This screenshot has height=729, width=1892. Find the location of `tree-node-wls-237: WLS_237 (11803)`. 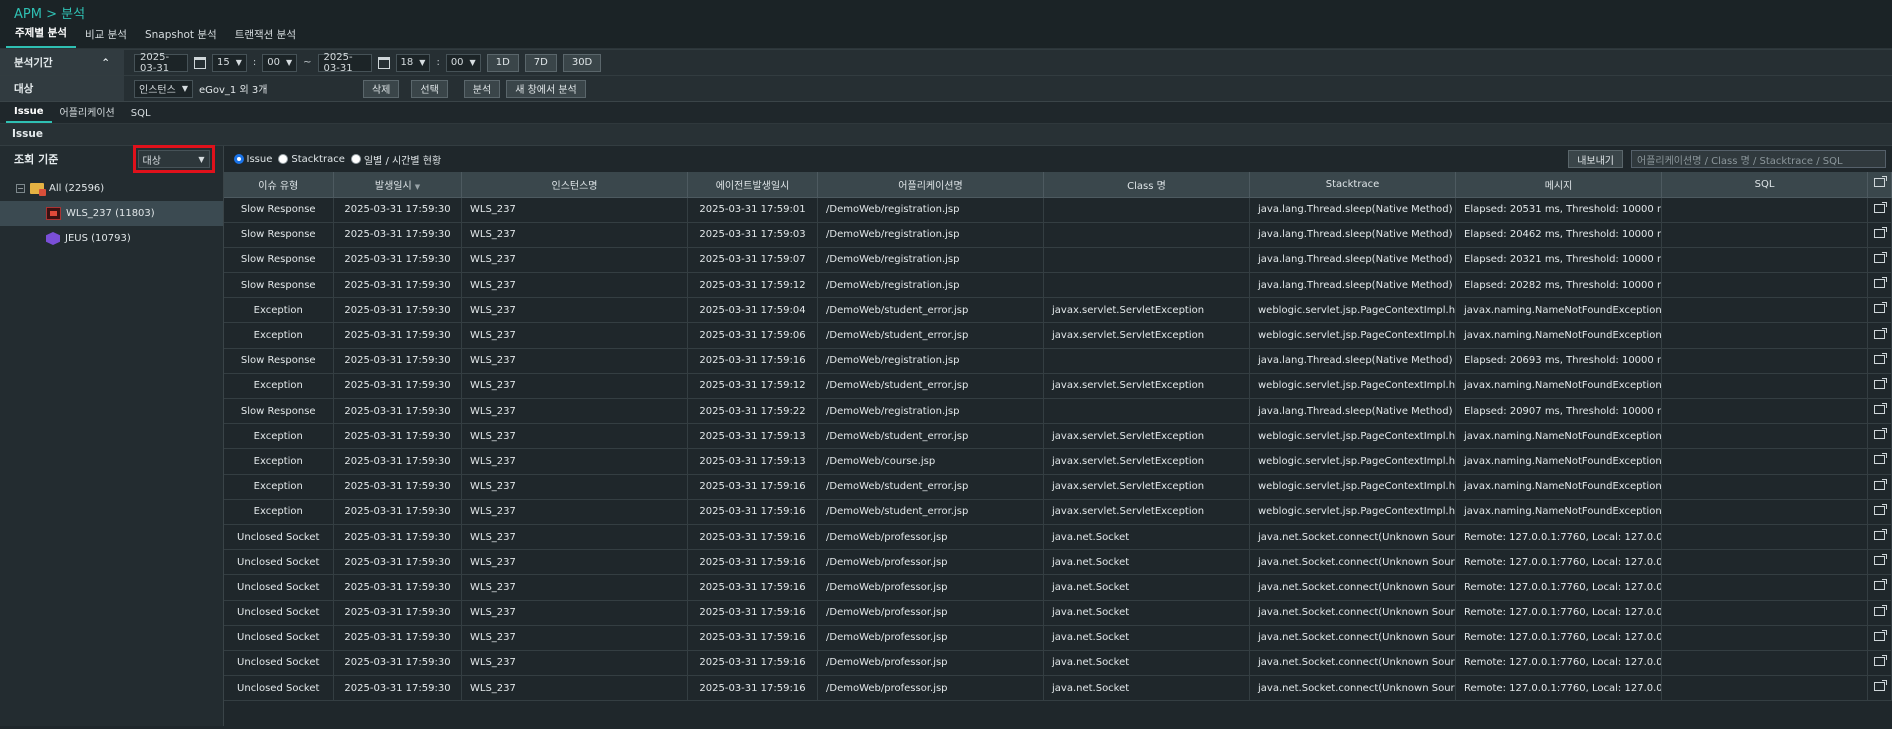

tree-node-wls-237: WLS_237 (11803) is located at coordinates (111, 213).